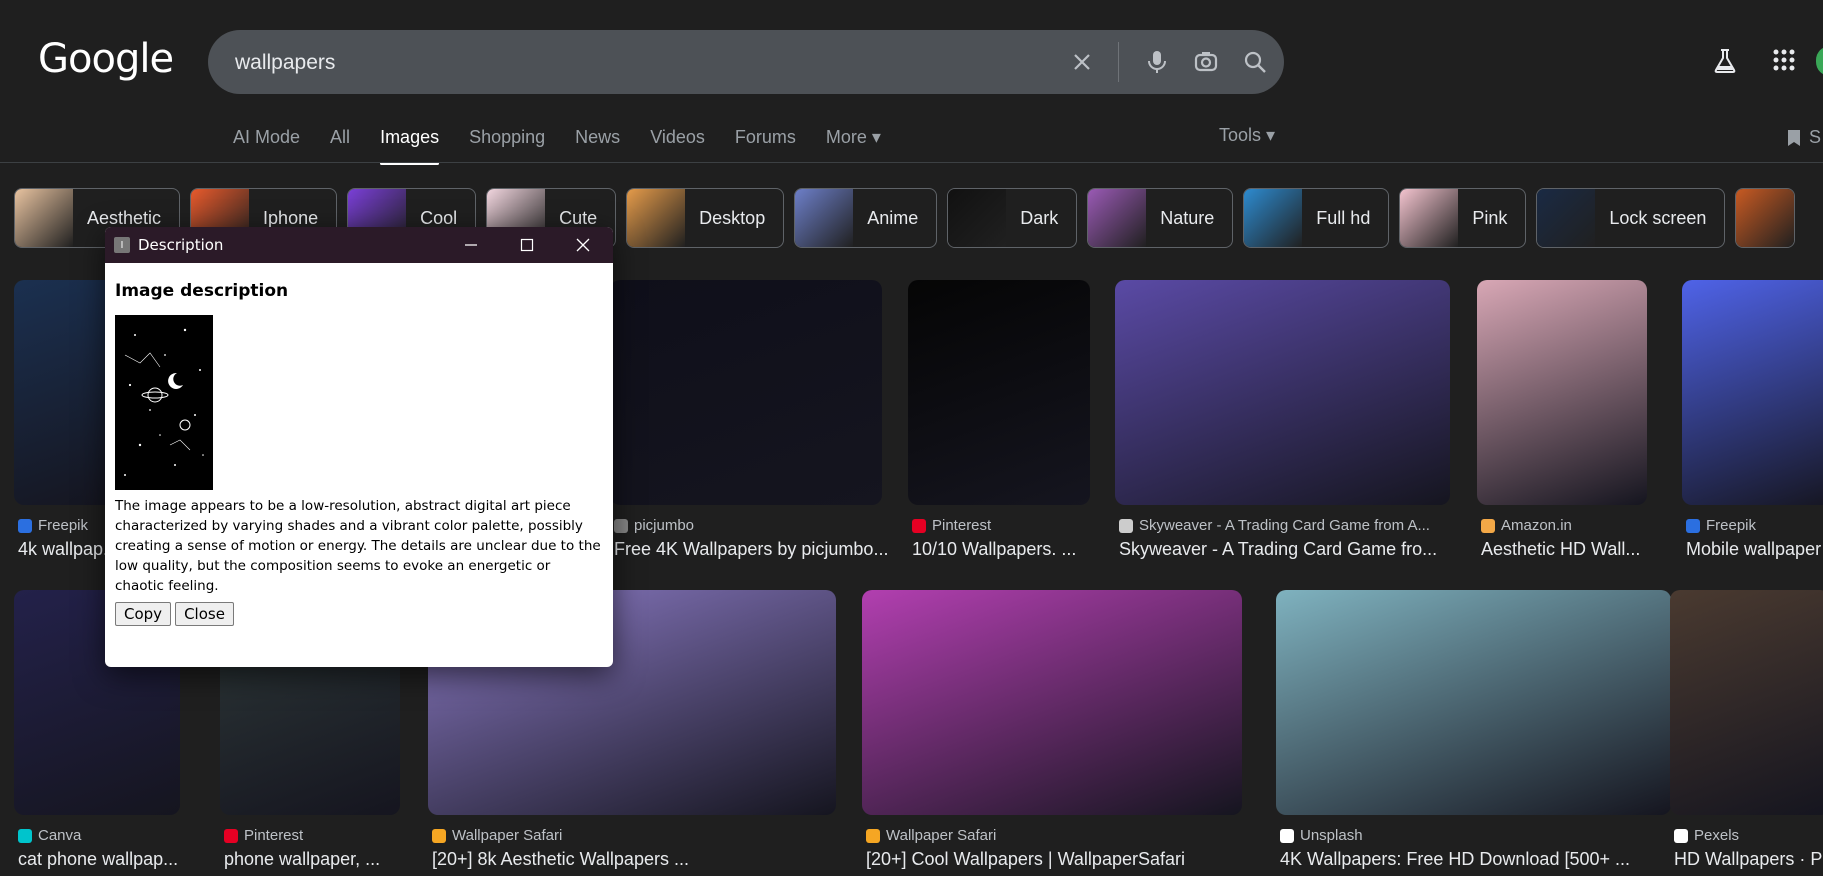 This screenshot has width=1823, height=876. I want to click on bookmark-icon, so click(1794, 137).